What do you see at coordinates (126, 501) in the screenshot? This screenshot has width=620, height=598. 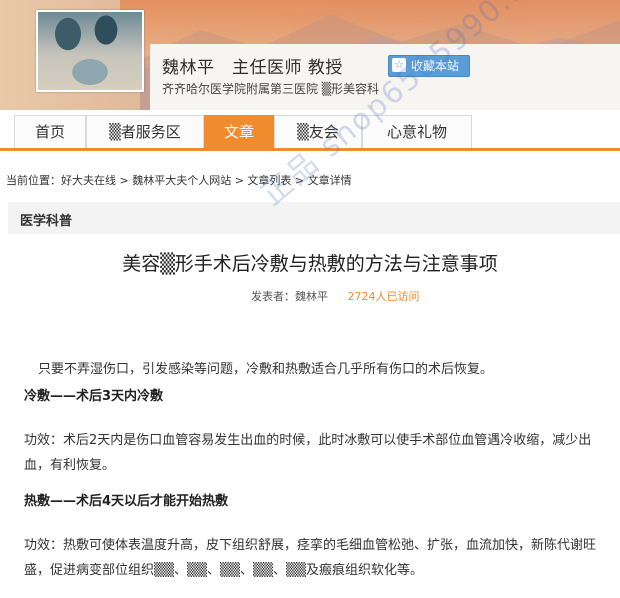 I see `hot-heading: 热敷——术后4天以后才能开始热敷` at bounding box center [126, 501].